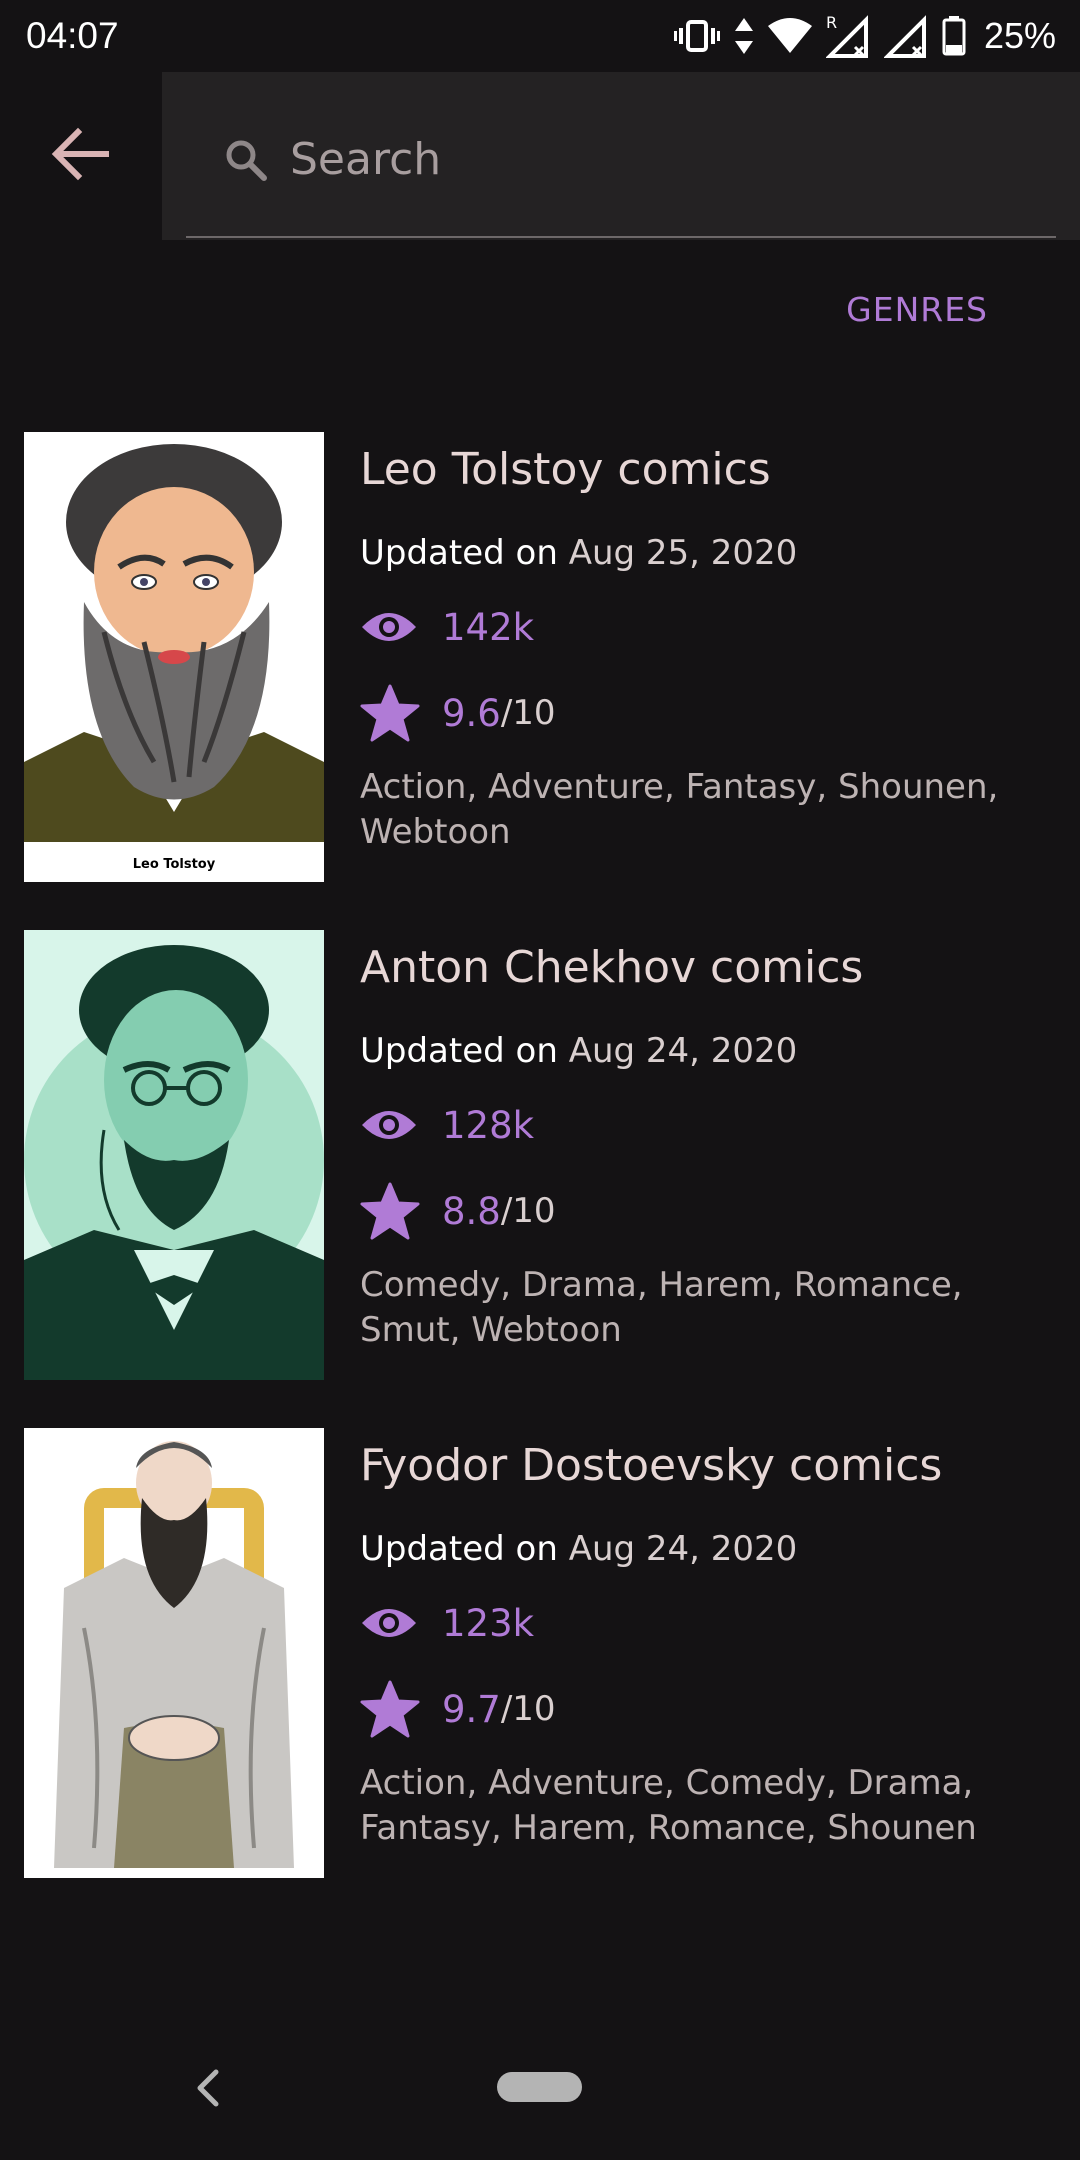 This screenshot has height=2160, width=1080. I want to click on chevron-left-icon, so click(208, 2088).